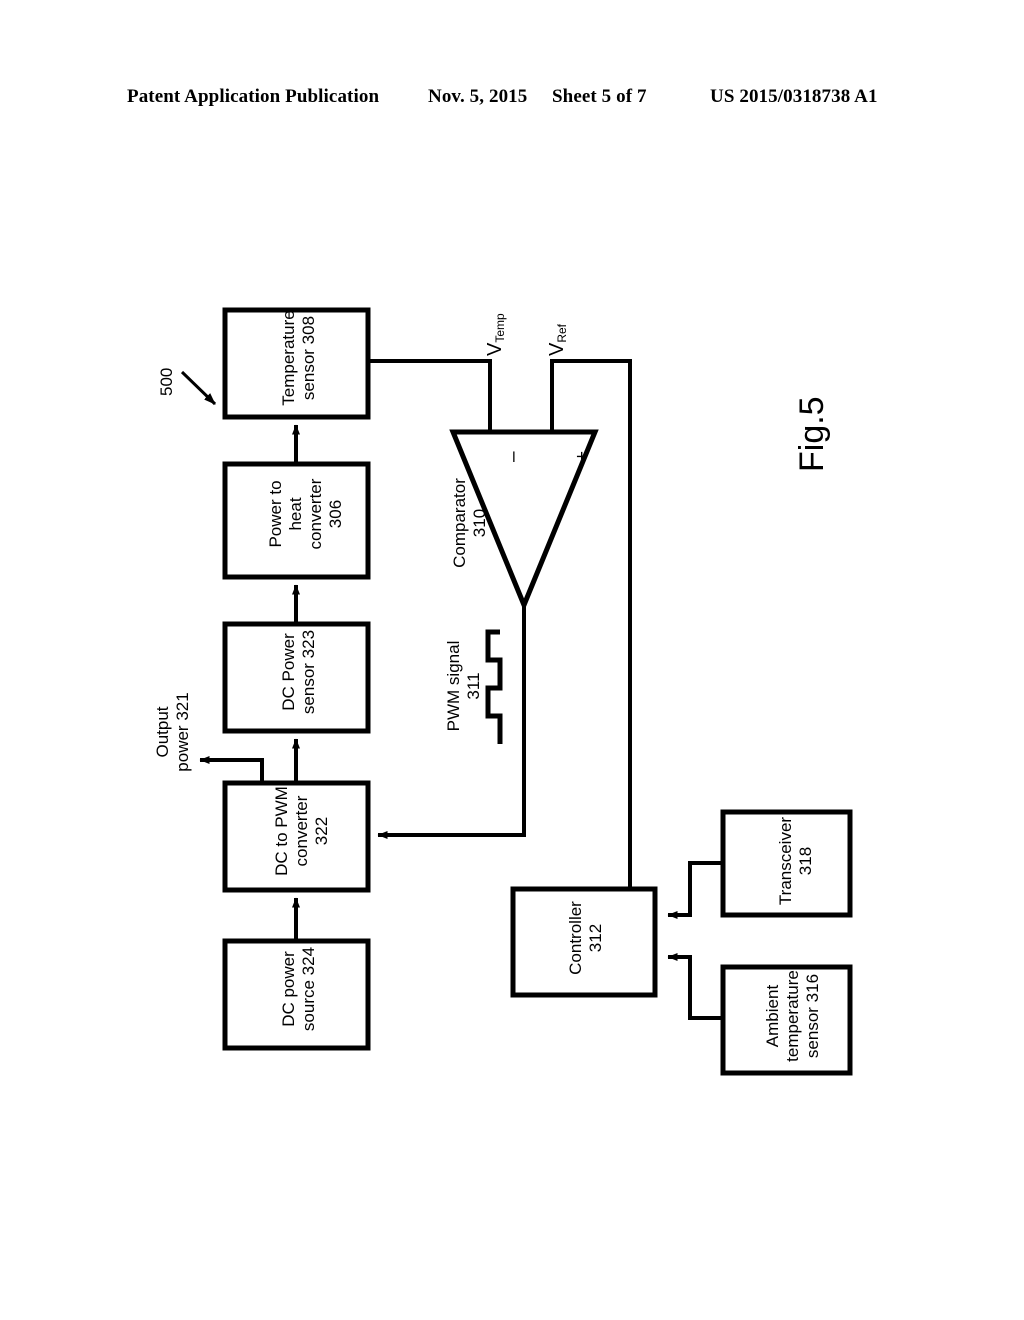  I want to click on block-rect-power-to-heat-converter, so click(296, 520).